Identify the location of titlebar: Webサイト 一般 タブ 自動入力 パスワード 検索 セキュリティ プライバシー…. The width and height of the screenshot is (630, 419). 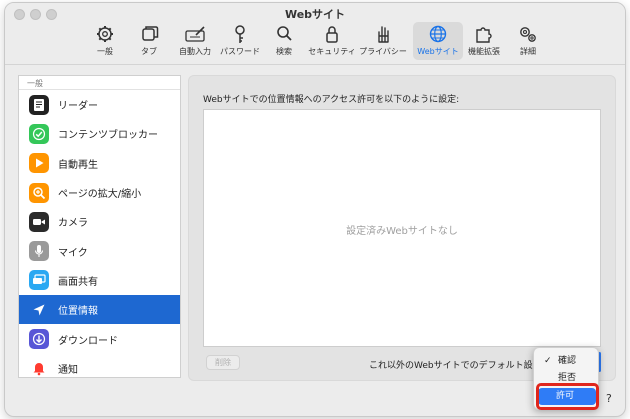
(315, 34).